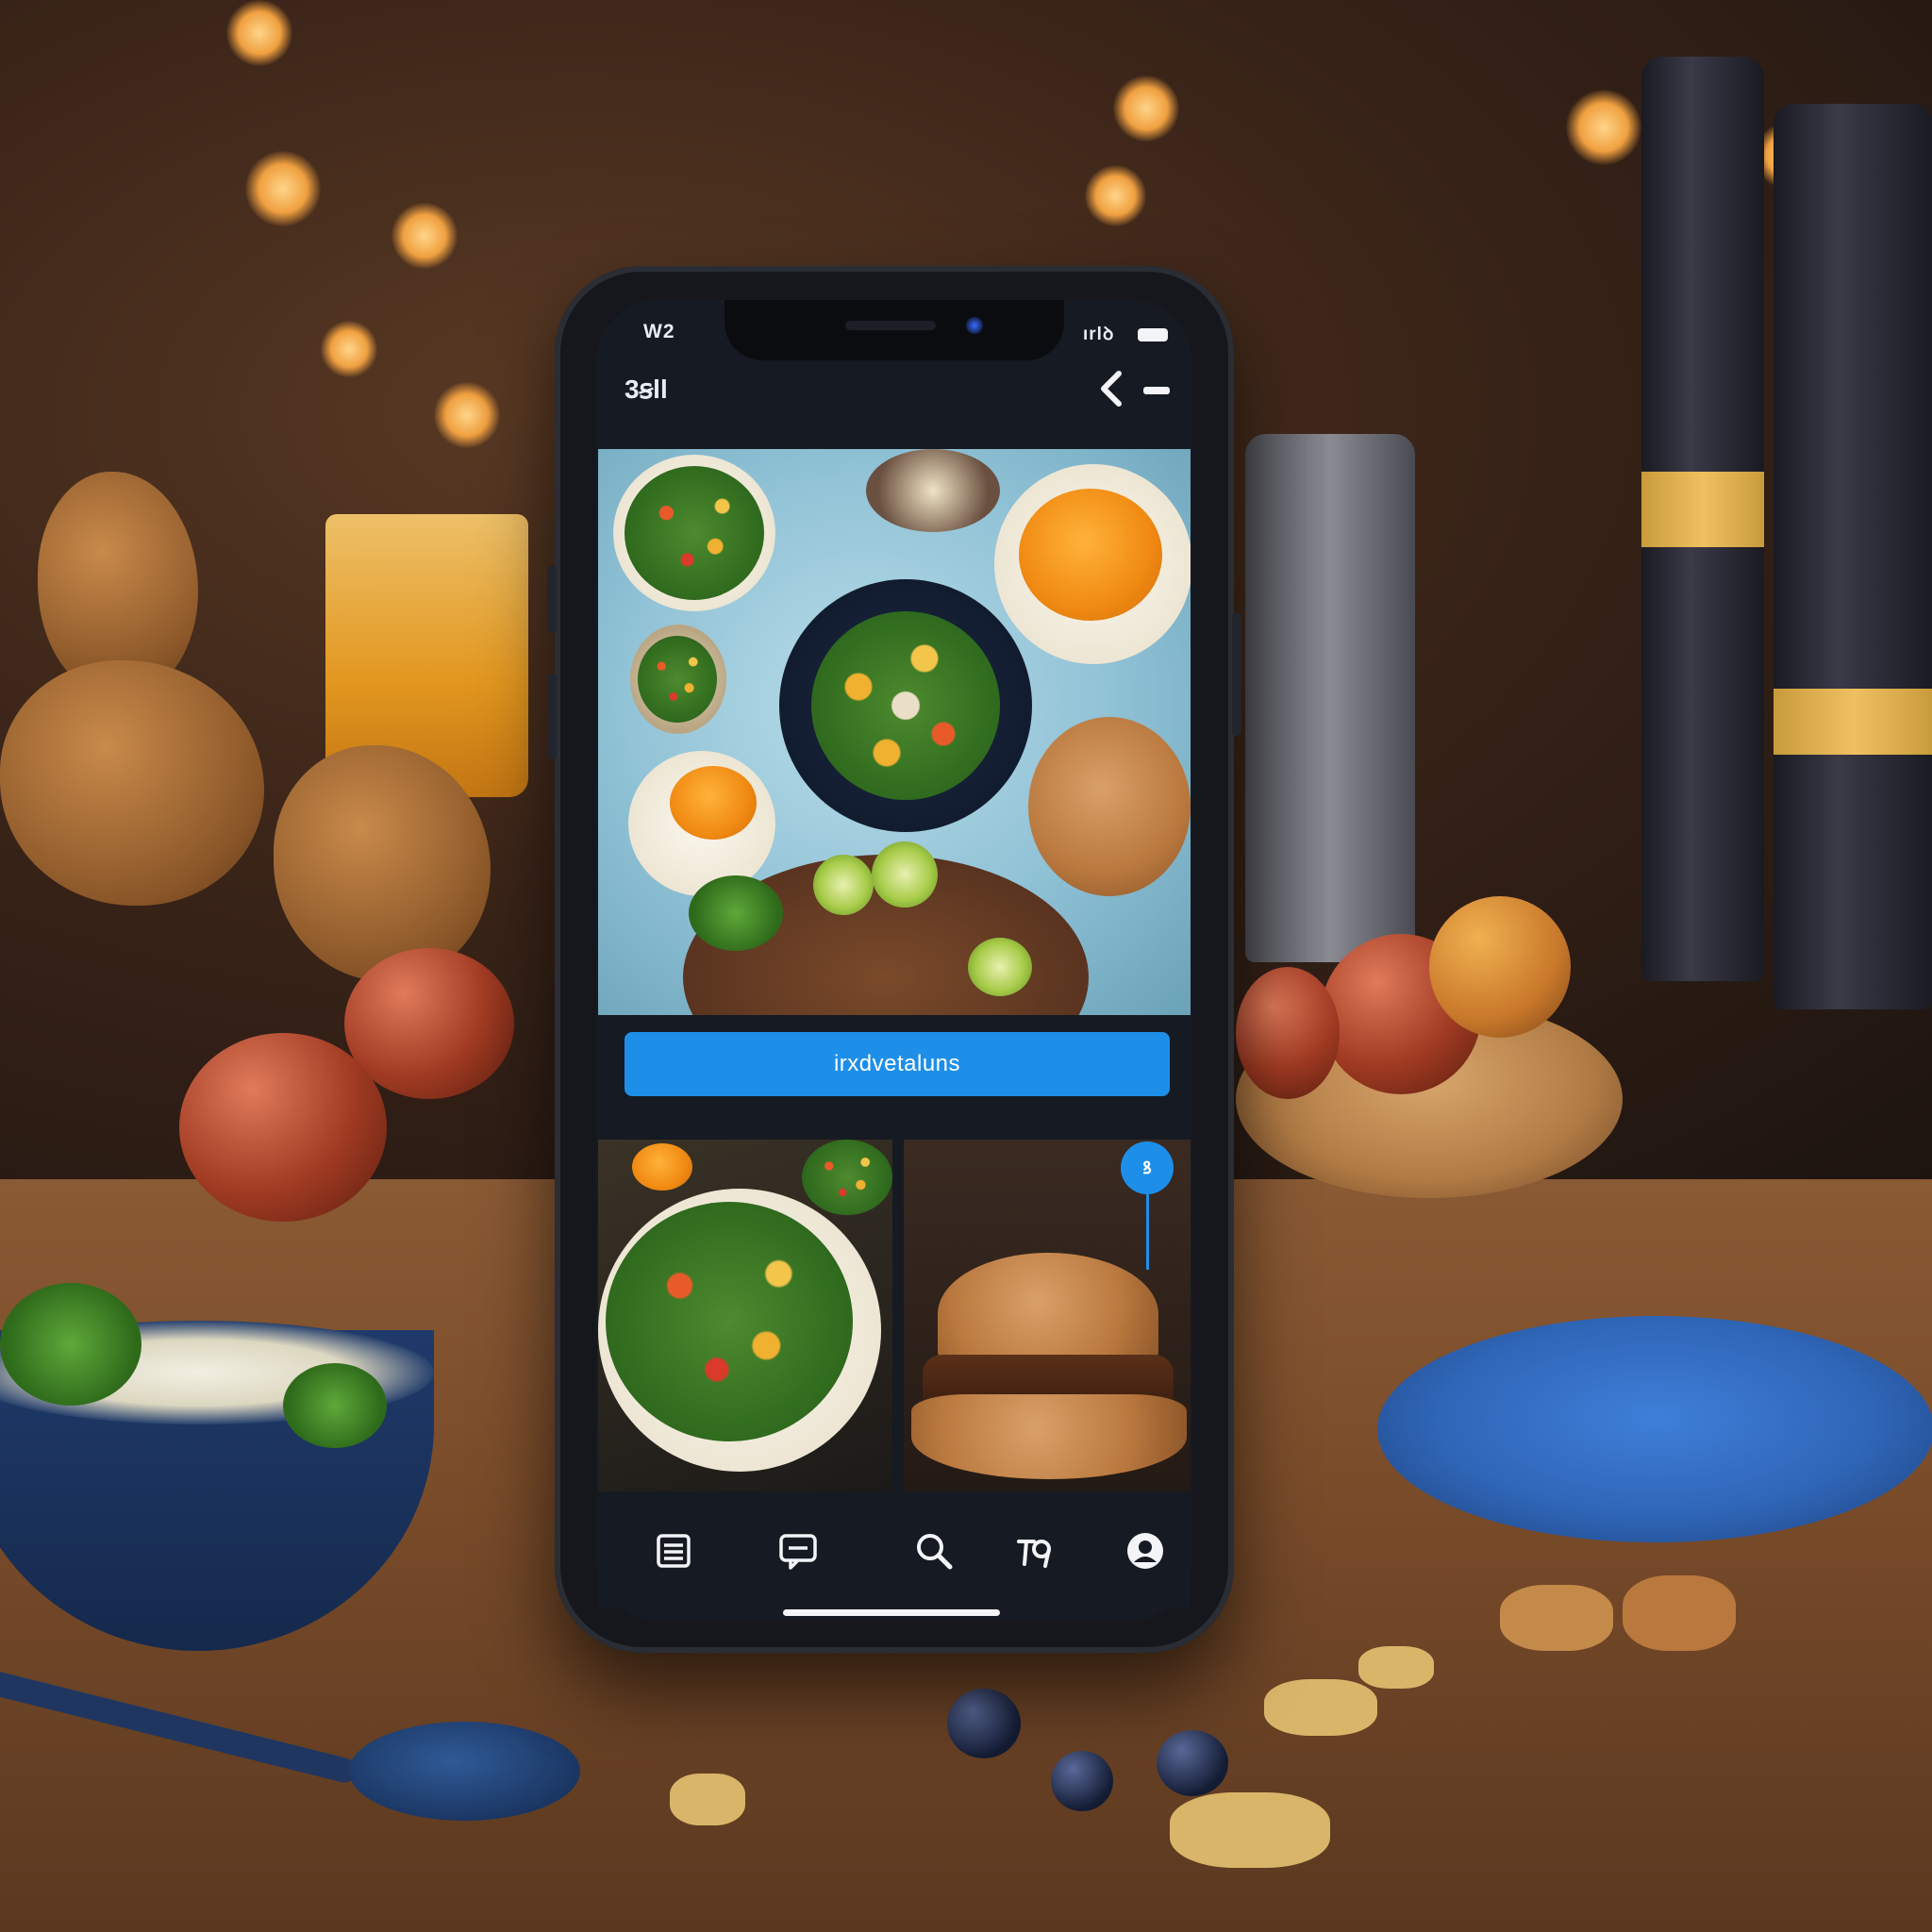 The height and width of the screenshot is (1932, 1932). Describe the element at coordinates (892, 1613) in the screenshot. I see `home-indicator` at that location.